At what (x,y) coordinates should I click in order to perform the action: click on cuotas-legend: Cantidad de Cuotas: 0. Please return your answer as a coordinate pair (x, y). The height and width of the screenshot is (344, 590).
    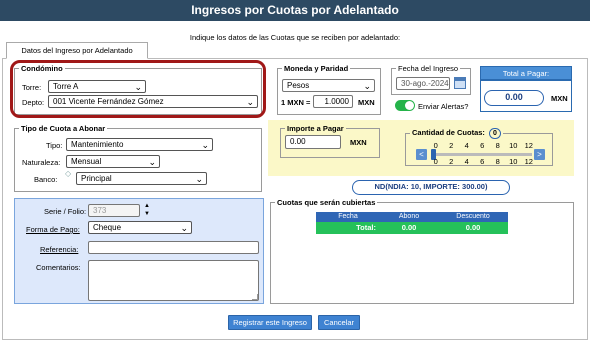
    Looking at the image, I should click on (456, 133).